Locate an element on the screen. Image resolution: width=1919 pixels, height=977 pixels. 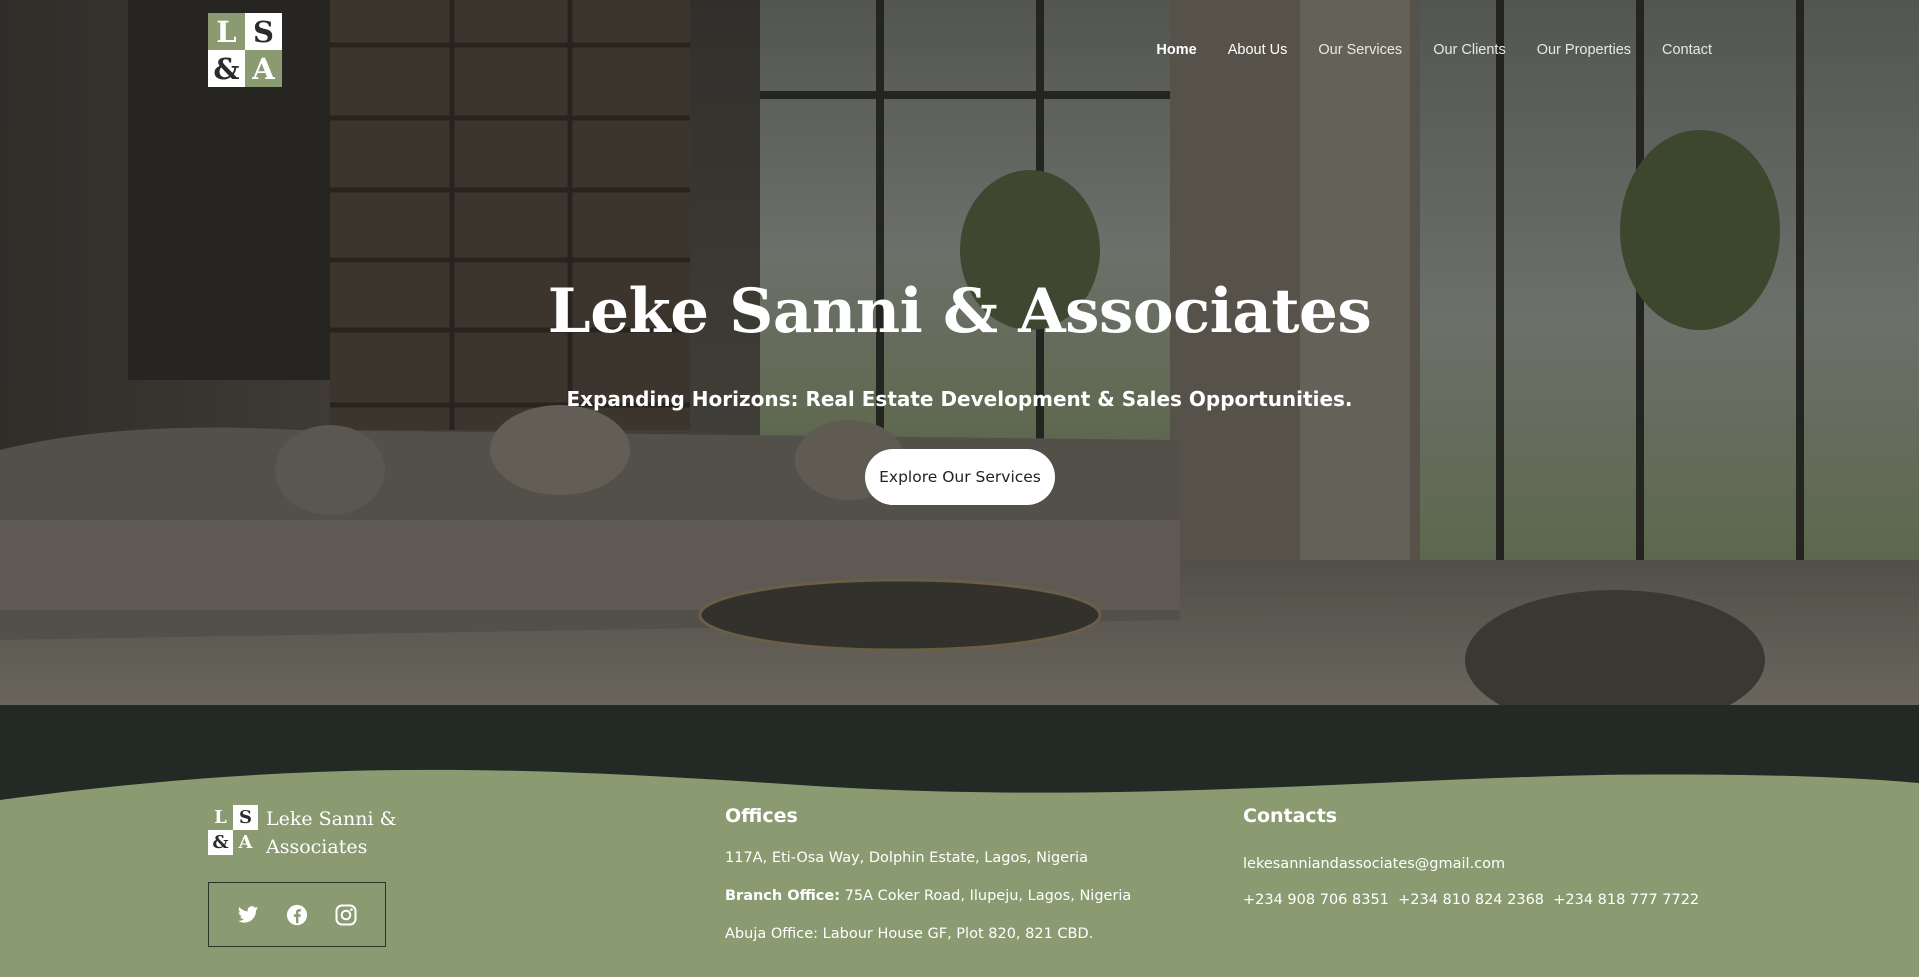
nav-item-about-us: About Us is located at coordinates (1258, 50).